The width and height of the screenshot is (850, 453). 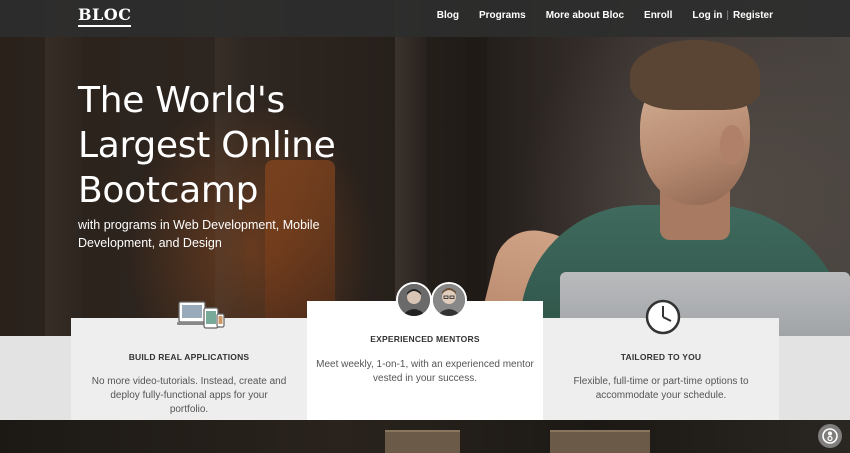 I want to click on nav-link-log-in: Log in, so click(x=707, y=15).